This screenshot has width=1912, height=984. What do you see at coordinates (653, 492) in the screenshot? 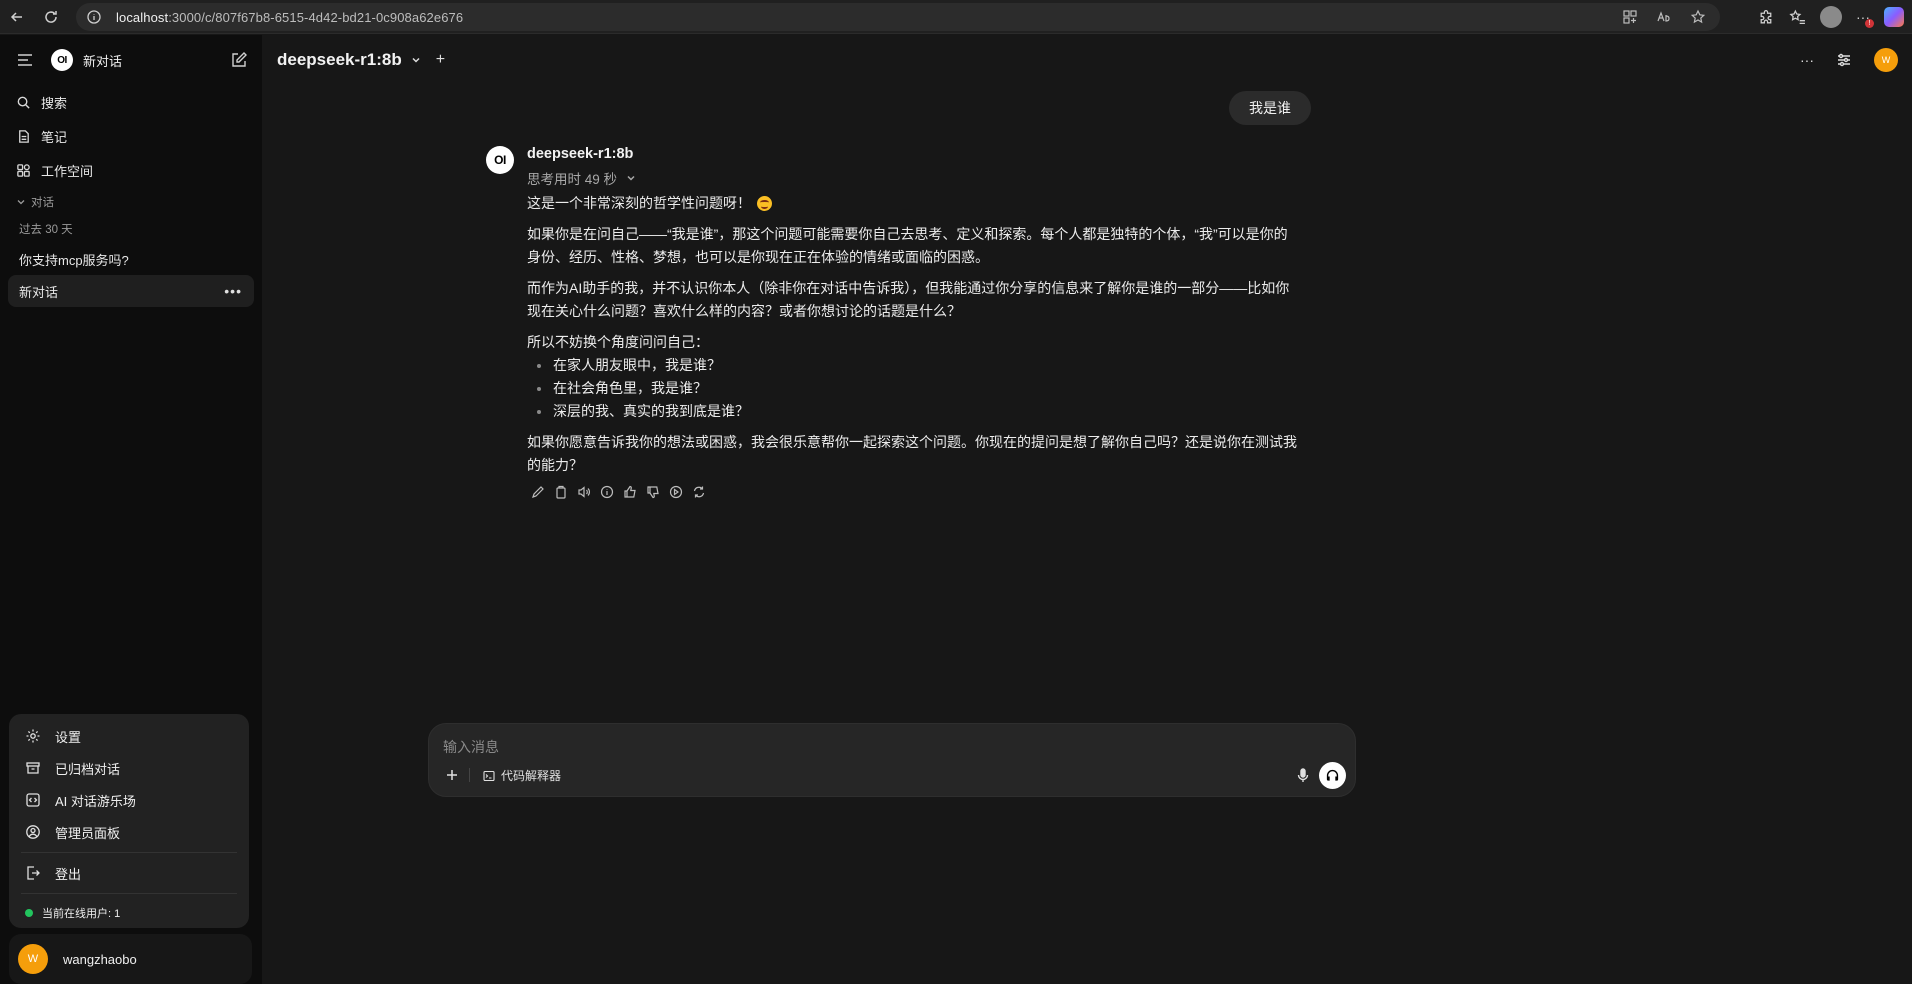
I see `thumbs-down-icon` at bounding box center [653, 492].